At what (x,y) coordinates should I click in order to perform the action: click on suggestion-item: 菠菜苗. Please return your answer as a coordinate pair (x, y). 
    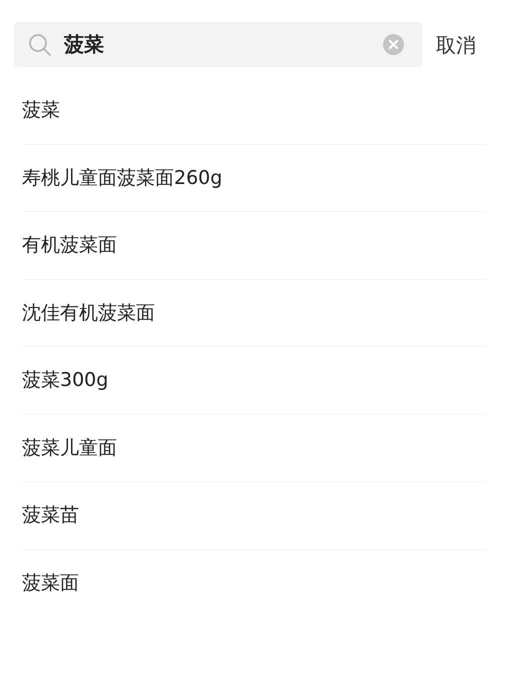
    Looking at the image, I should click on (50, 515).